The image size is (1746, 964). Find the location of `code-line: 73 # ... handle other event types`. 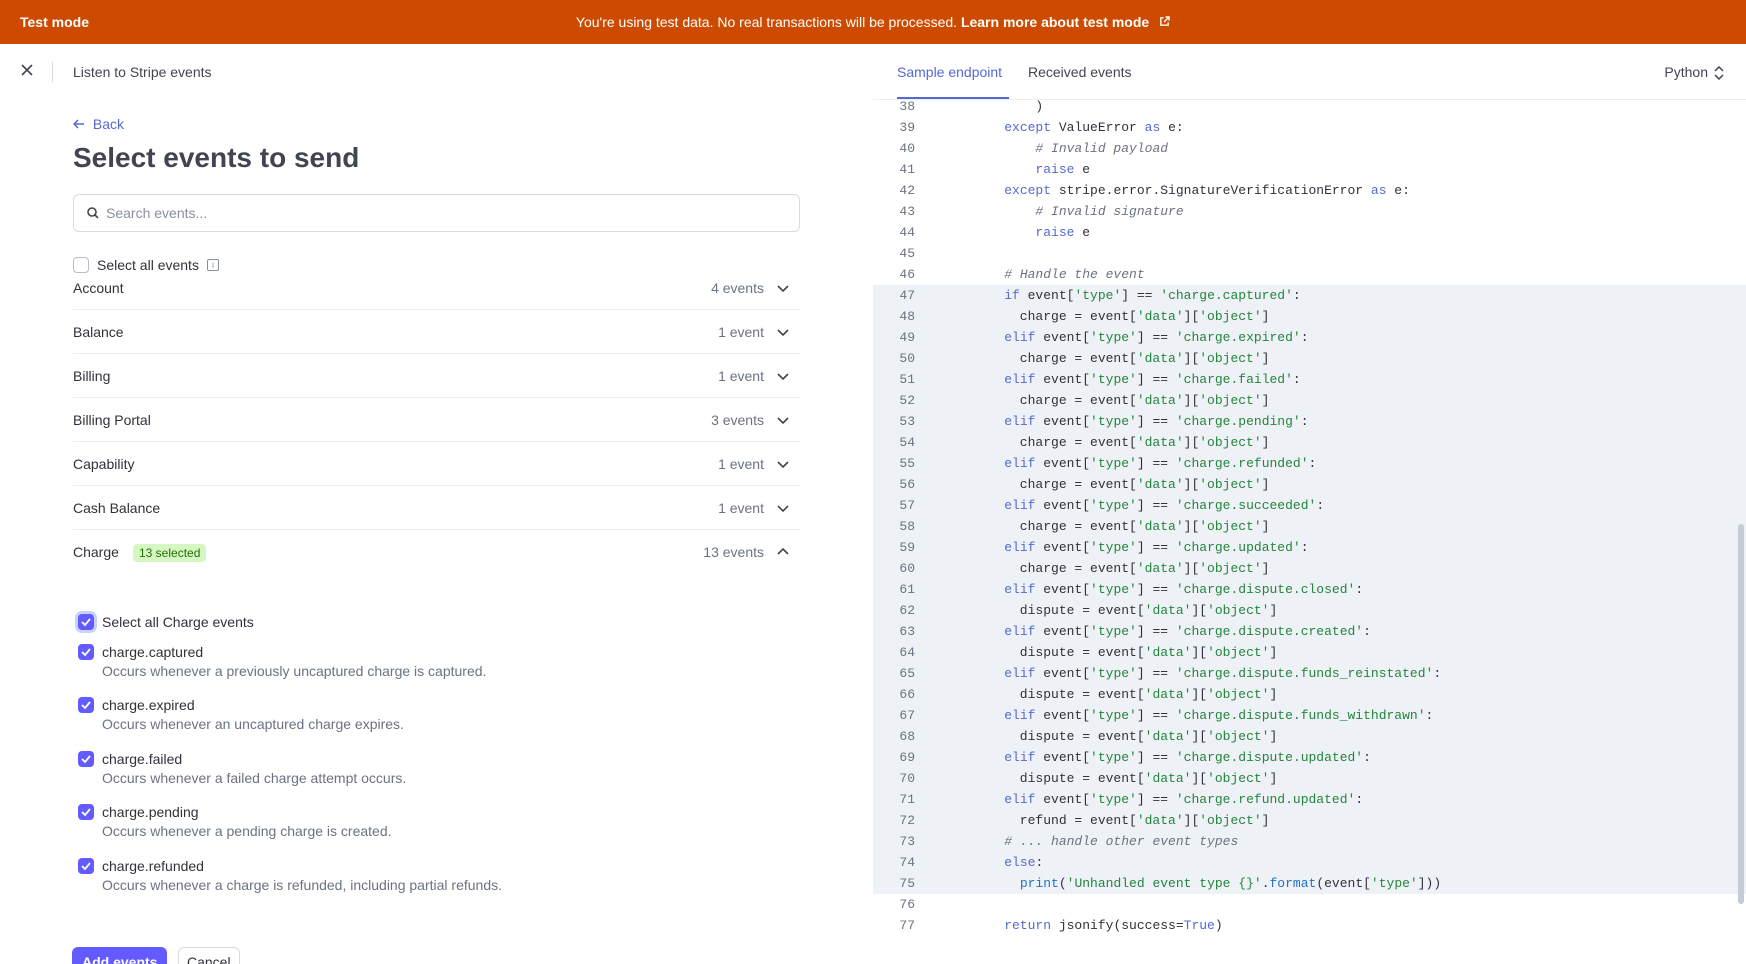

code-line: 73 # ... handle other event types is located at coordinates (1309, 841).